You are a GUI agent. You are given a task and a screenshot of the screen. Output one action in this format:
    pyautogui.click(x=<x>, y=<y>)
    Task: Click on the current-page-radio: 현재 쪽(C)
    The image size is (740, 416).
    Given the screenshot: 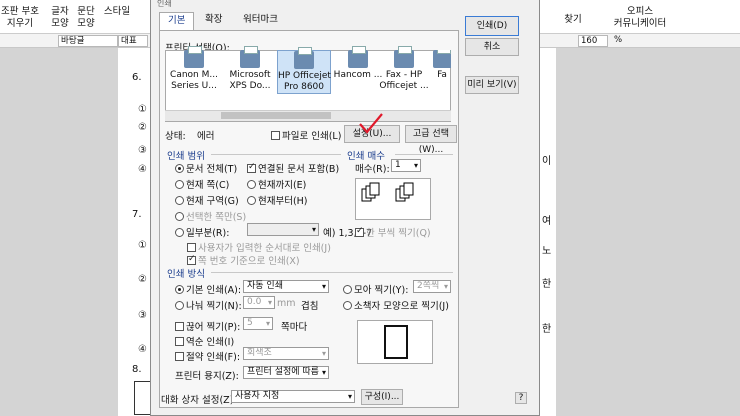 What is the action you would take?
    pyautogui.click(x=202, y=184)
    